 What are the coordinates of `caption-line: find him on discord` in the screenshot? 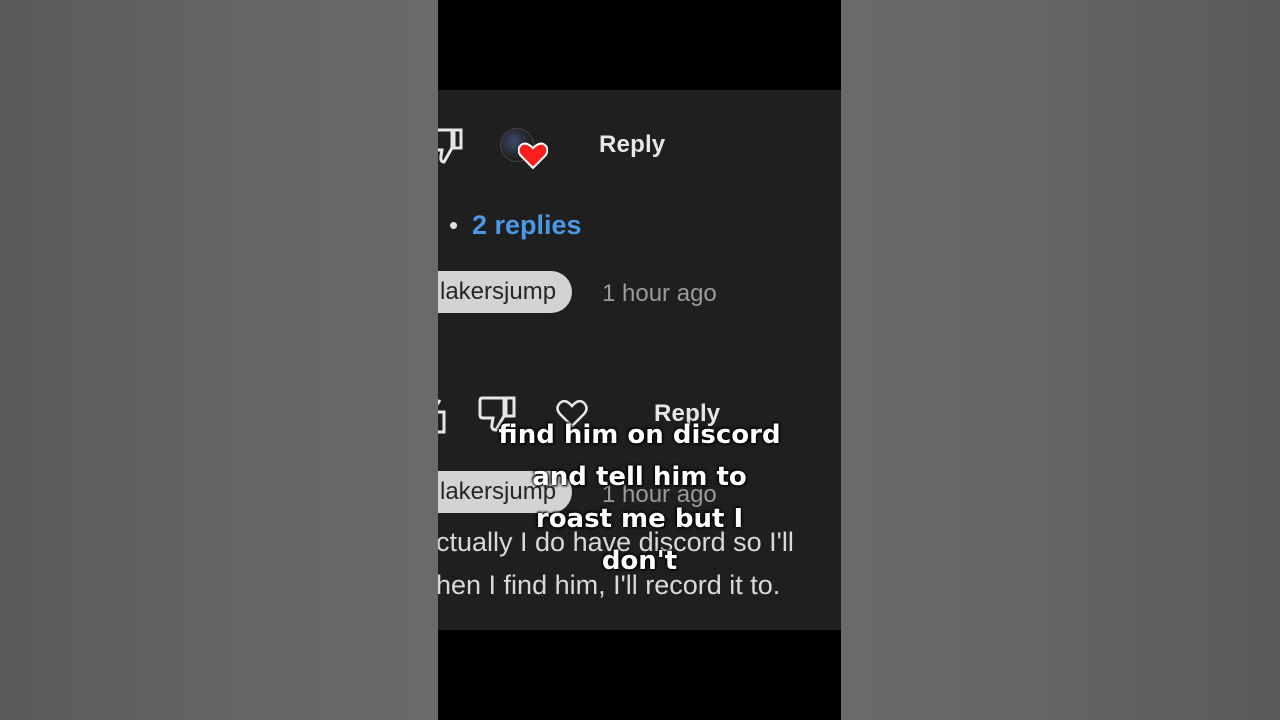 It's located at (639, 435).